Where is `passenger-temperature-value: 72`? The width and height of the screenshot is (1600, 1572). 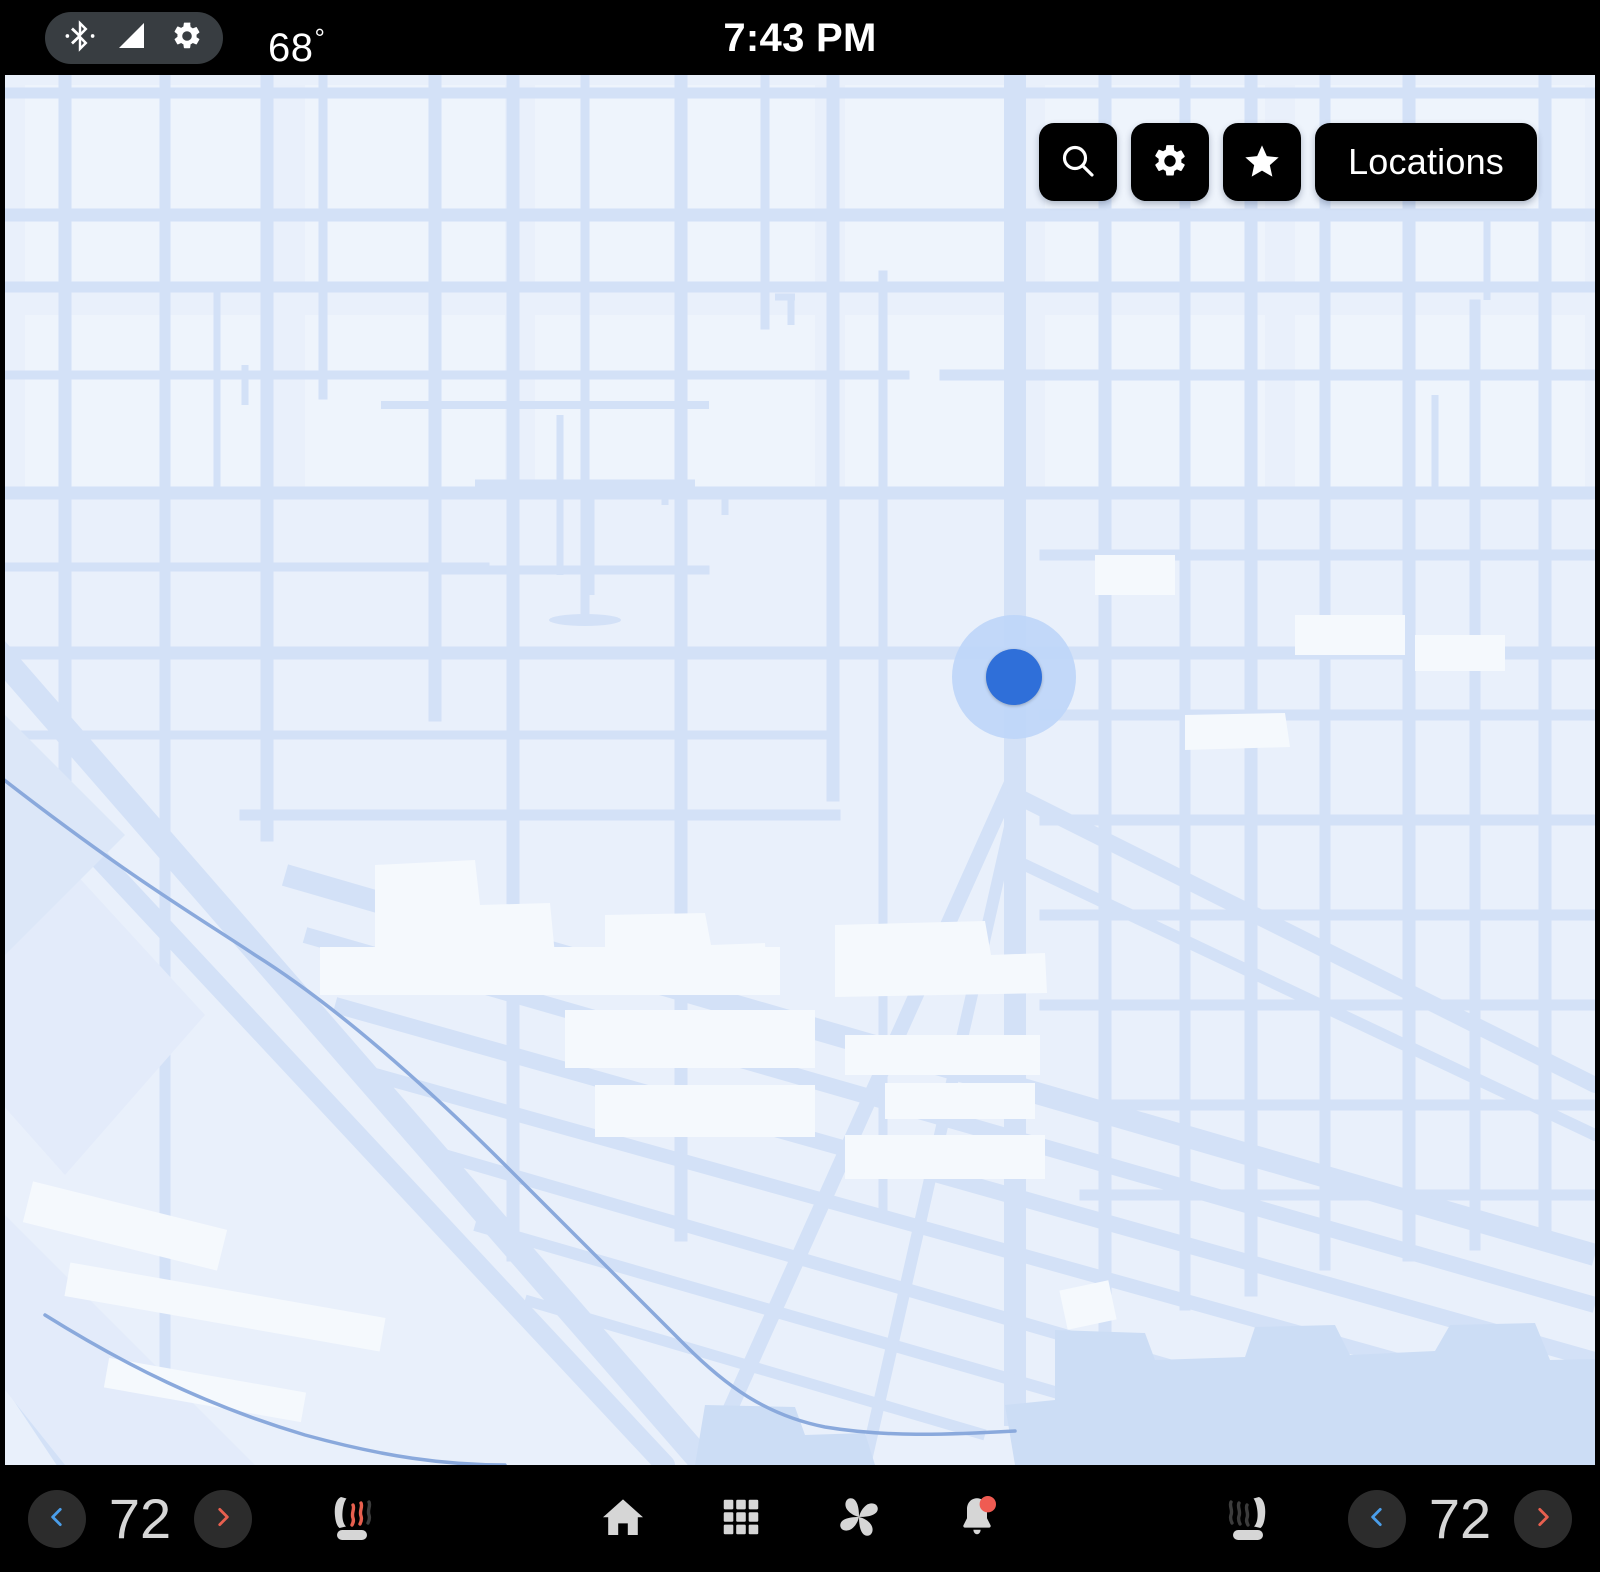 passenger-temperature-value: 72 is located at coordinates (1460, 1518).